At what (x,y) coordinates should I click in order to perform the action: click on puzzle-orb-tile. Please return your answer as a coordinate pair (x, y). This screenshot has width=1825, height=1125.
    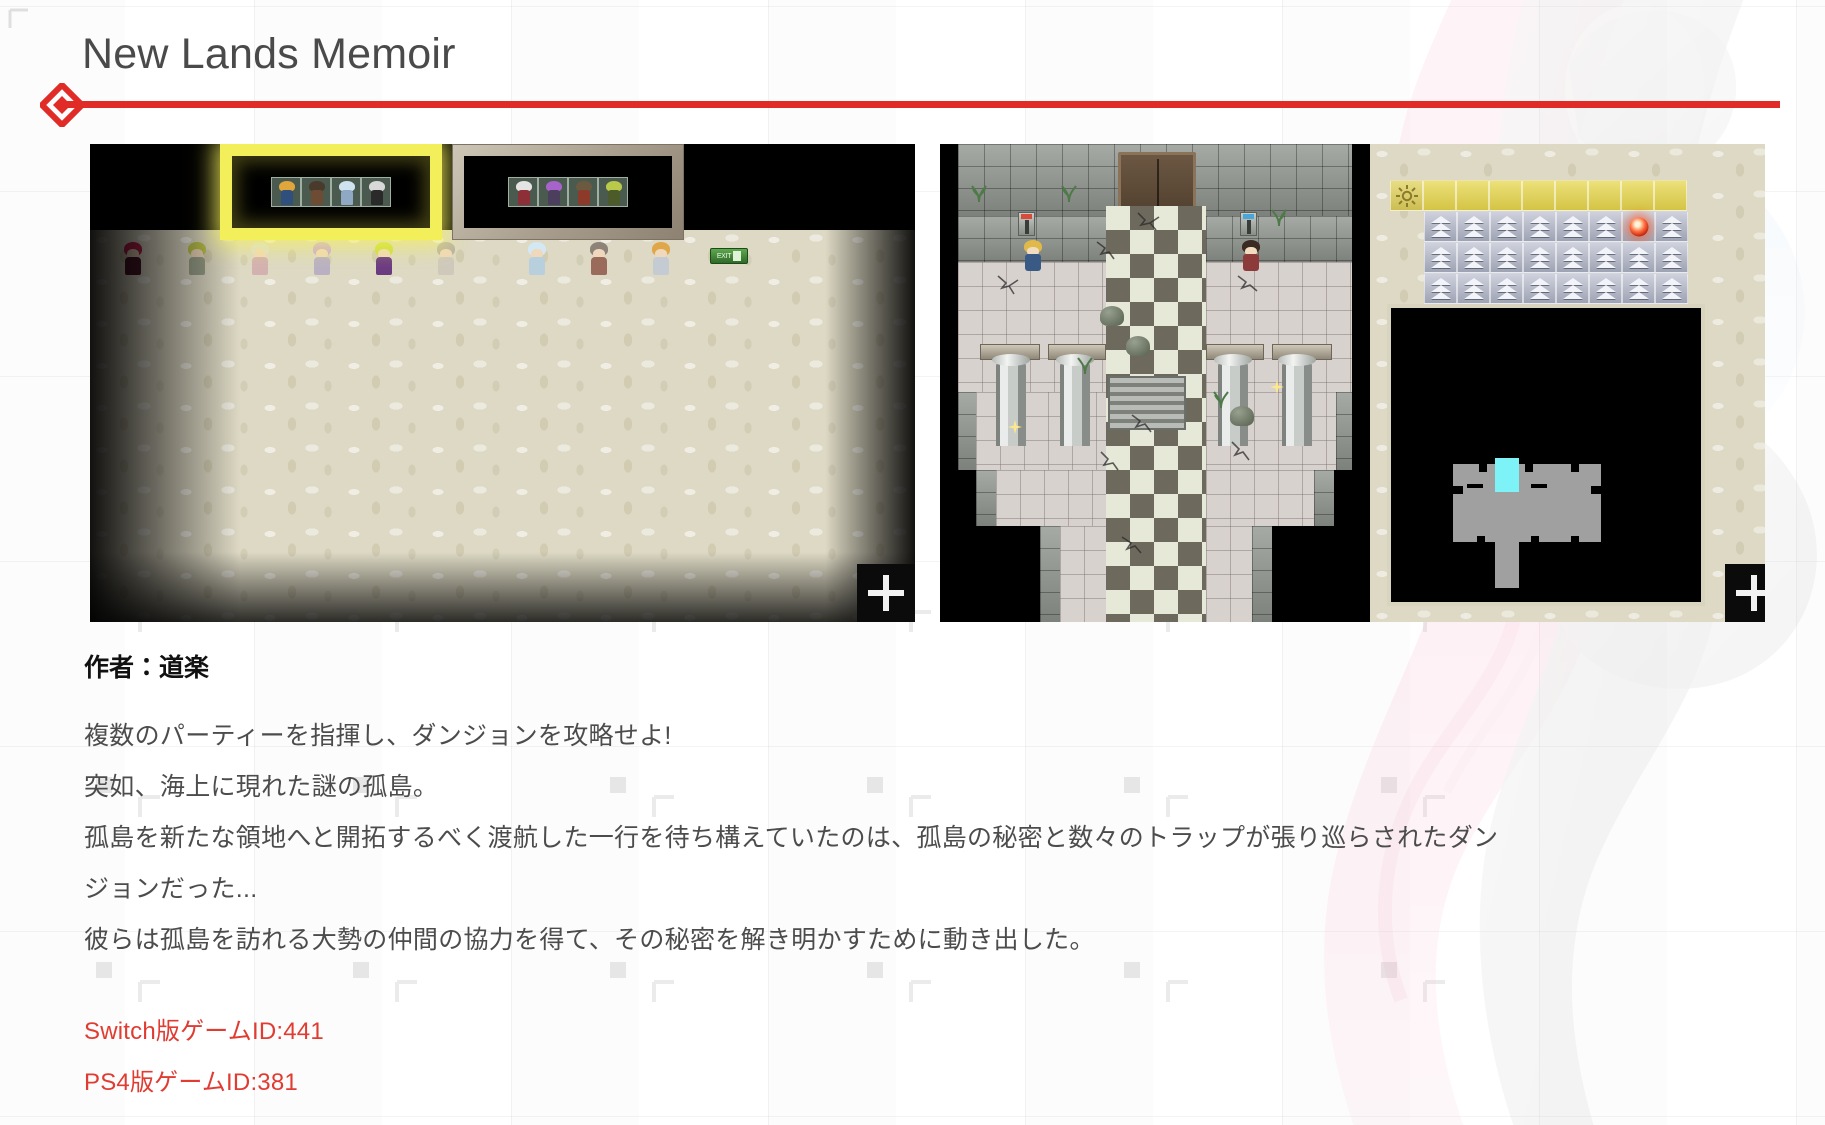
    Looking at the image, I should click on (1638, 226).